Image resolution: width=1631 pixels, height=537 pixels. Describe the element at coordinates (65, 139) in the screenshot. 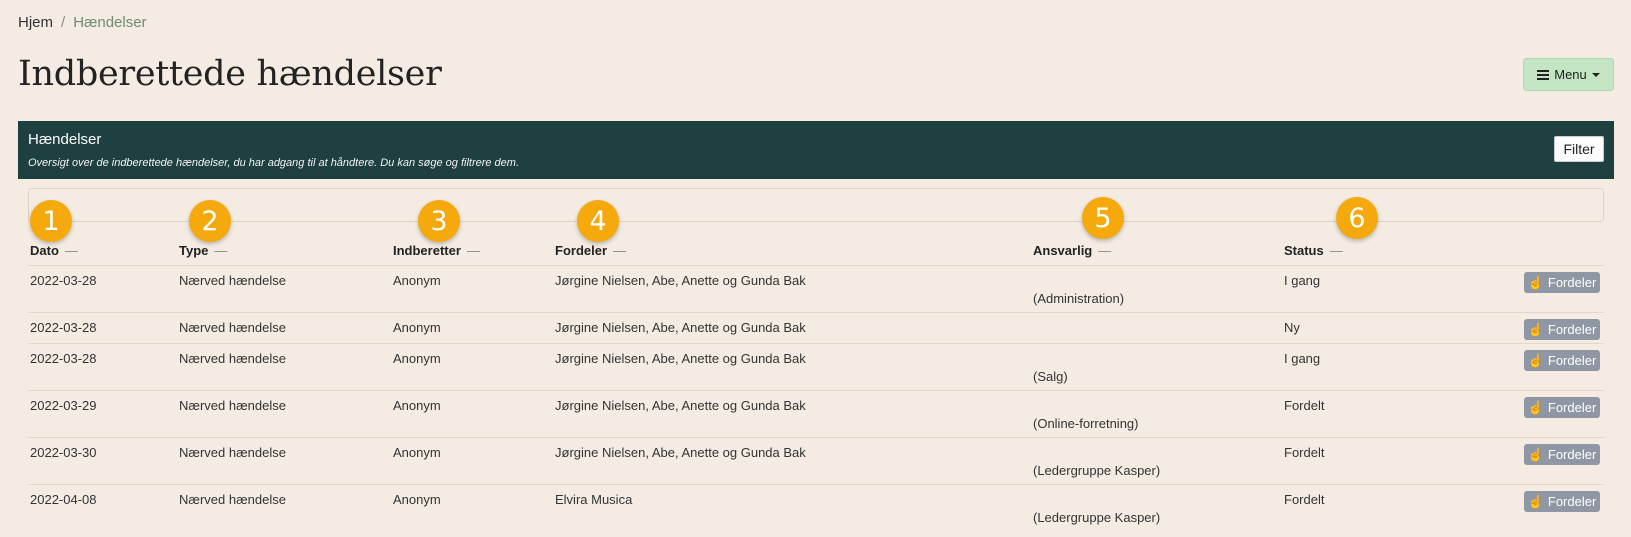

I see `panel-title: Hændelser` at that location.